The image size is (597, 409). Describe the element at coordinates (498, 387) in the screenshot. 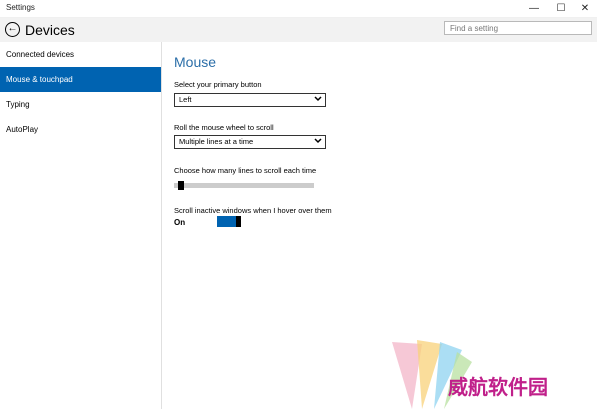

I see `watermark-text: 威航软件园` at that location.